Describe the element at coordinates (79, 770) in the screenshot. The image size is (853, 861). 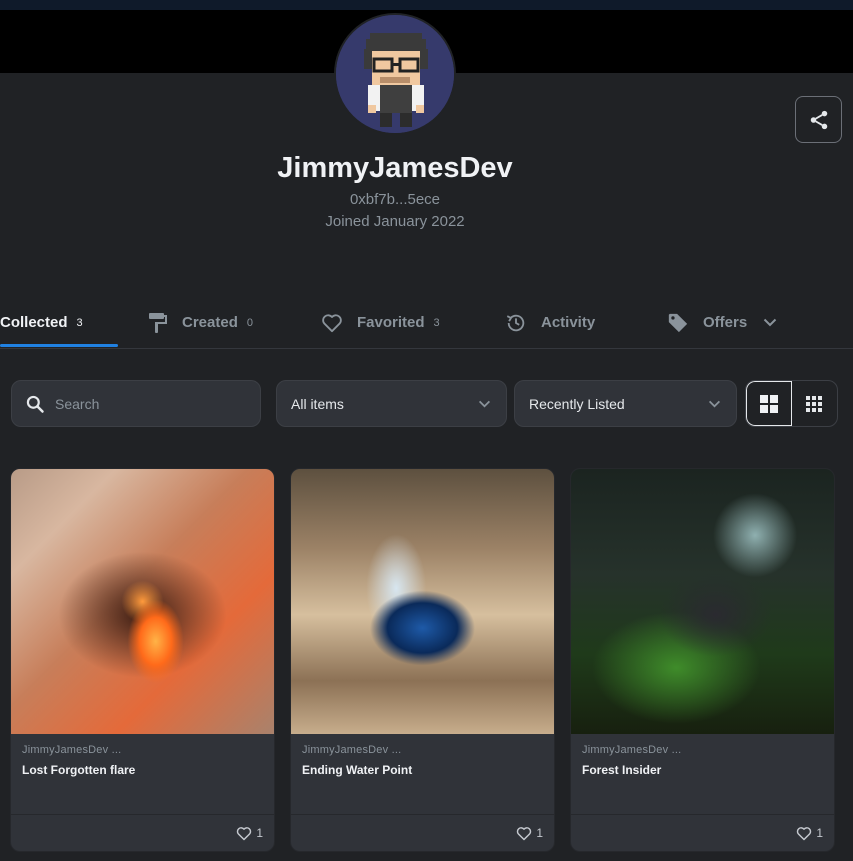
I see `card-title: Lost Forgotten flare` at that location.